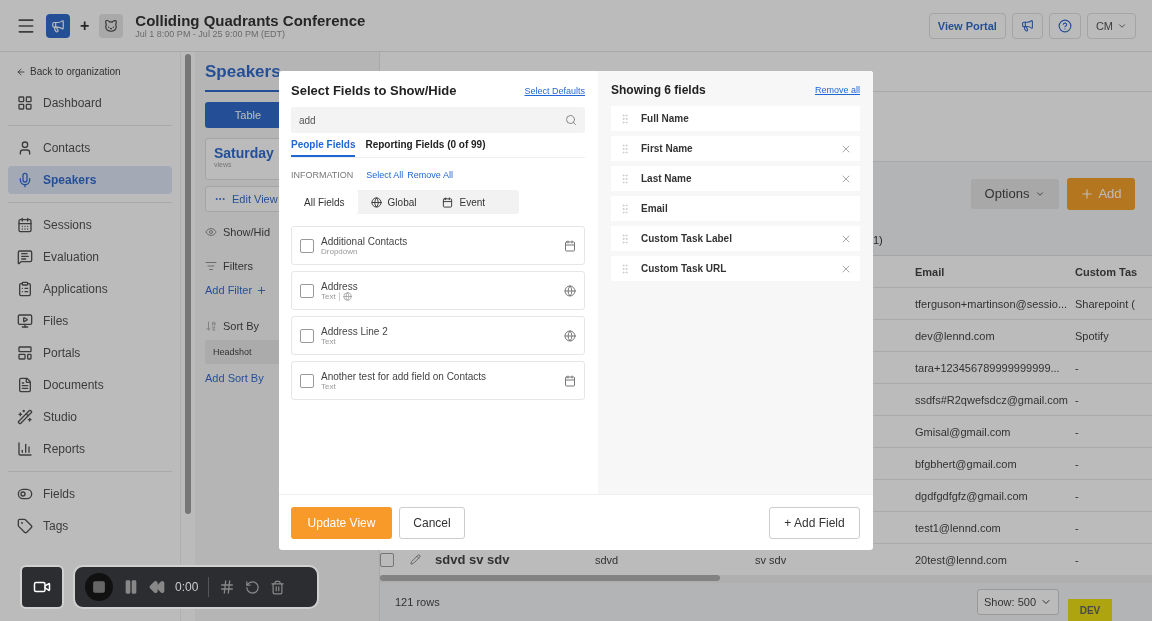  I want to click on selected-field-name: Email, so click(655, 208).